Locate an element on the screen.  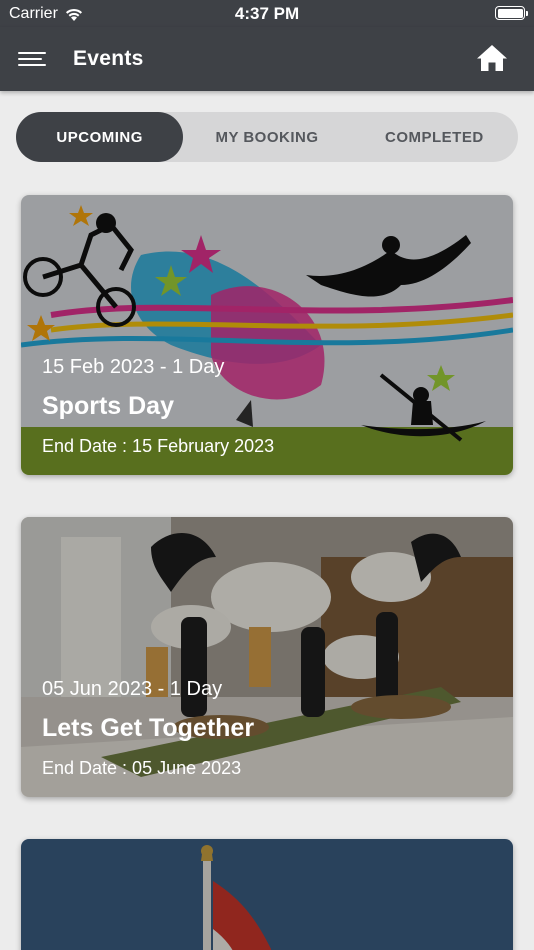
clock: 4:37 PM is located at coordinates (267, 13).